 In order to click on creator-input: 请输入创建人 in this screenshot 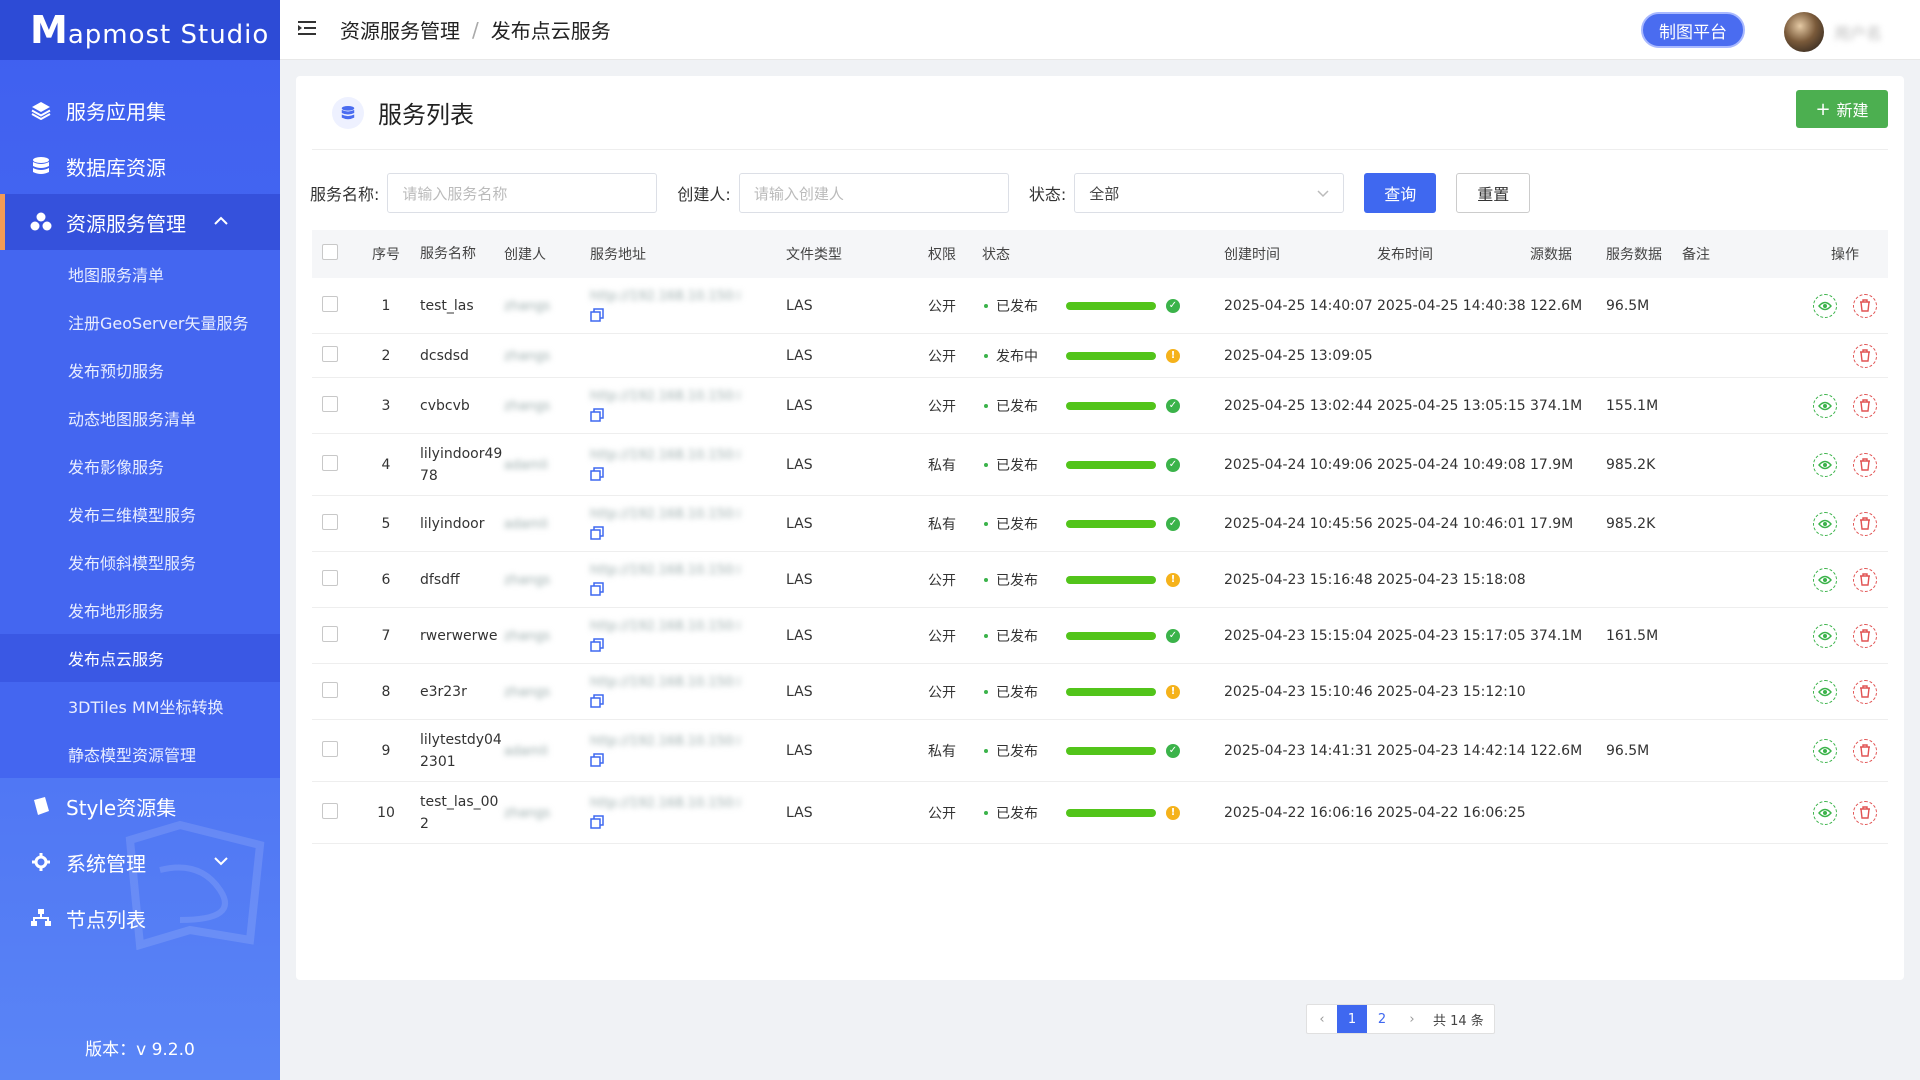, I will do `click(873, 193)`.